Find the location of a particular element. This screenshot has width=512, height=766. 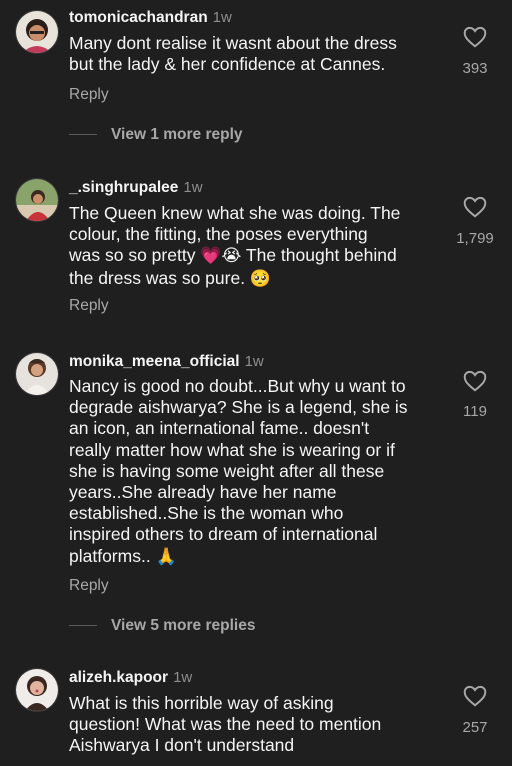

like-count: 119 is located at coordinates (475, 411).